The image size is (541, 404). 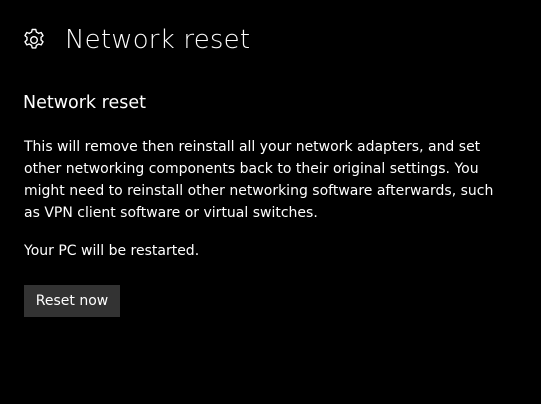 I want to click on gear-icon, so click(x=34, y=38).